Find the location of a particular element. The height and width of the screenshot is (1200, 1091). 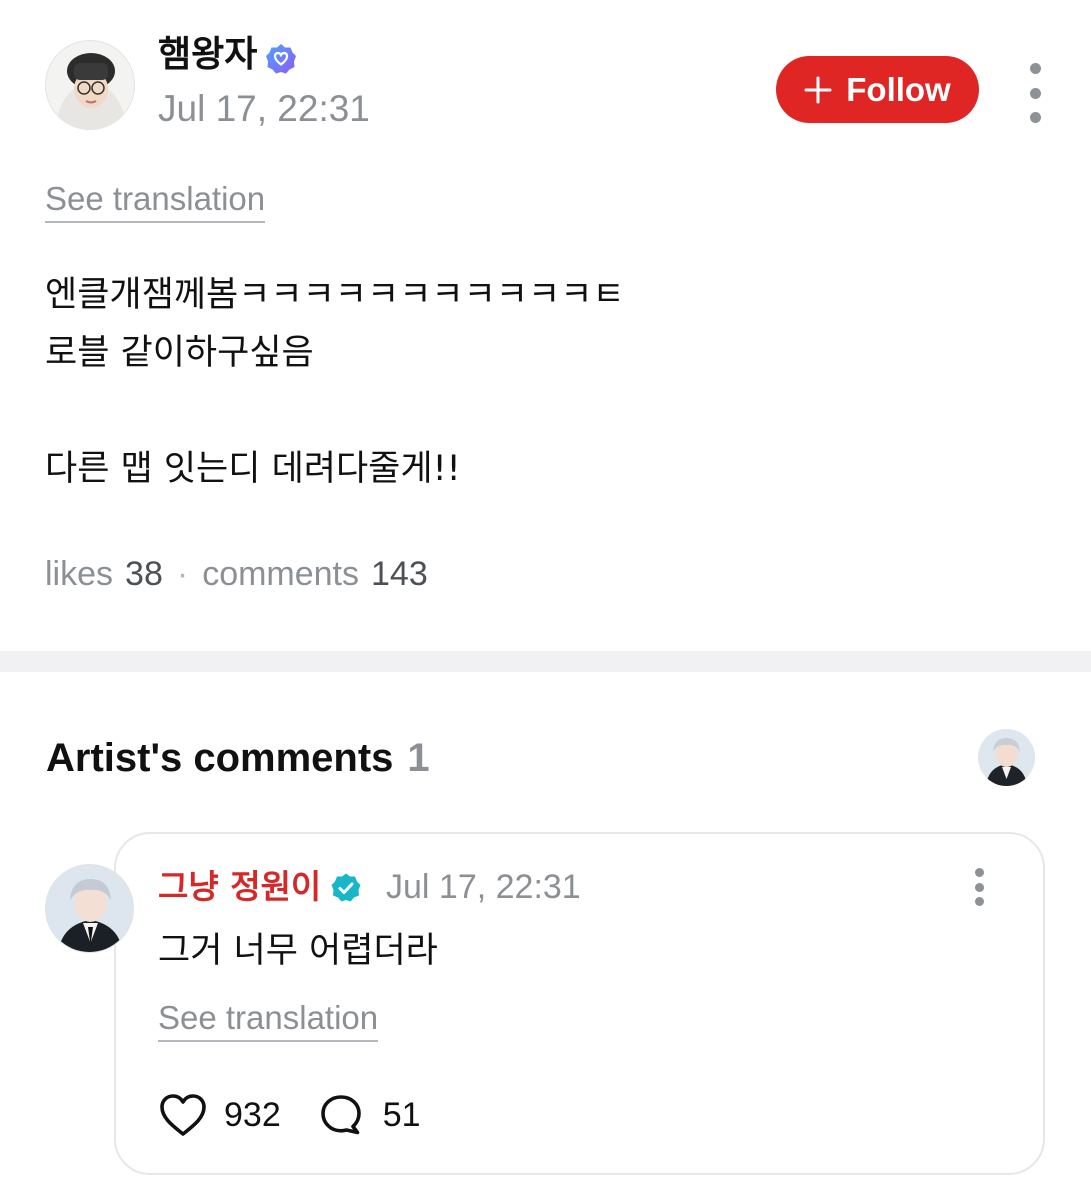

comments-count: 143 is located at coordinates (399, 574).